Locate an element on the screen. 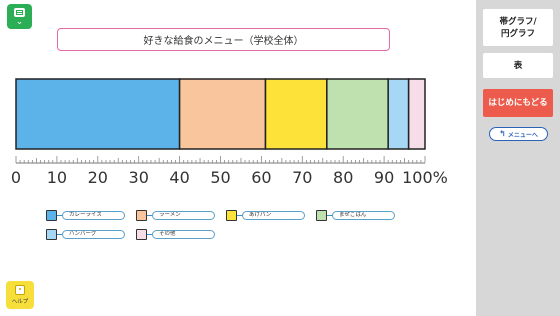  legend-item: カレーライス is located at coordinates (85, 215).